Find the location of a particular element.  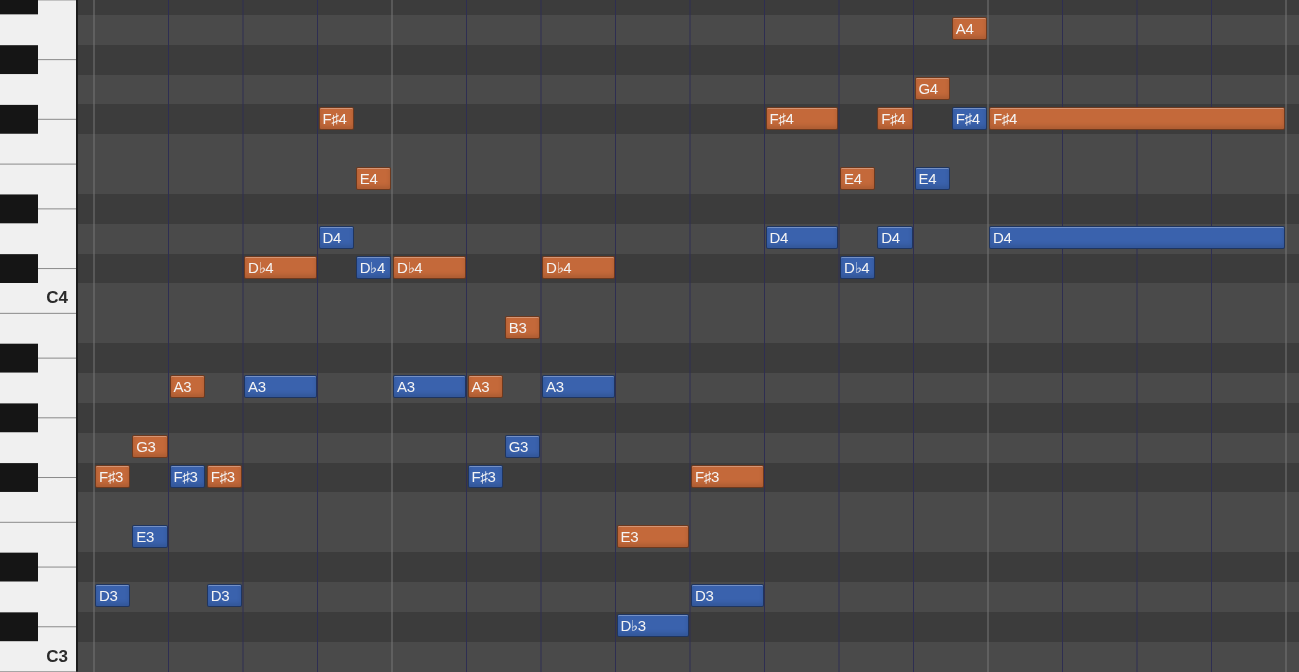

midi-note: B3 is located at coordinates (522, 327).